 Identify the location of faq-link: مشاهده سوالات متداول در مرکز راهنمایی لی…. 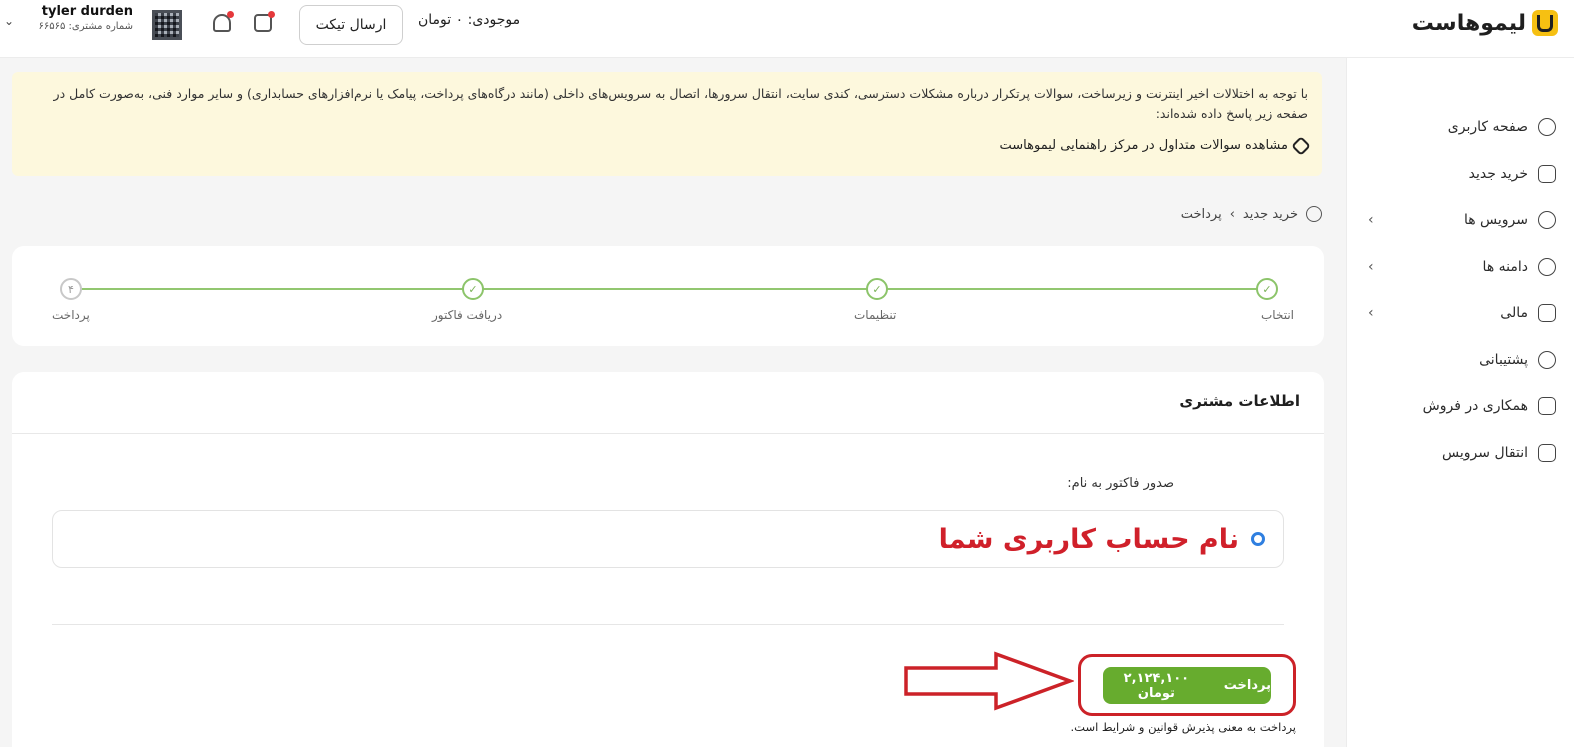
(668, 145).